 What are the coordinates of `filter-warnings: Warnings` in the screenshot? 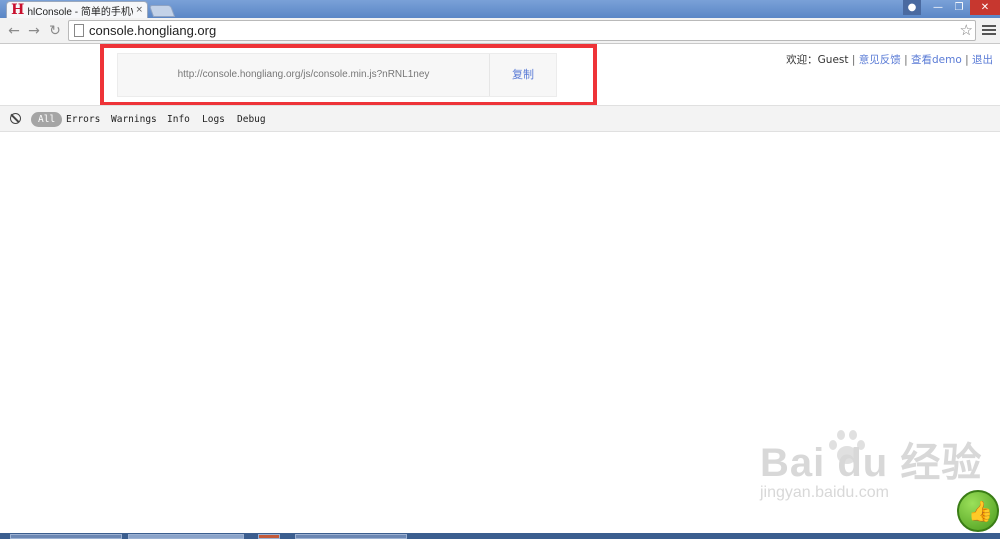 It's located at (134, 119).